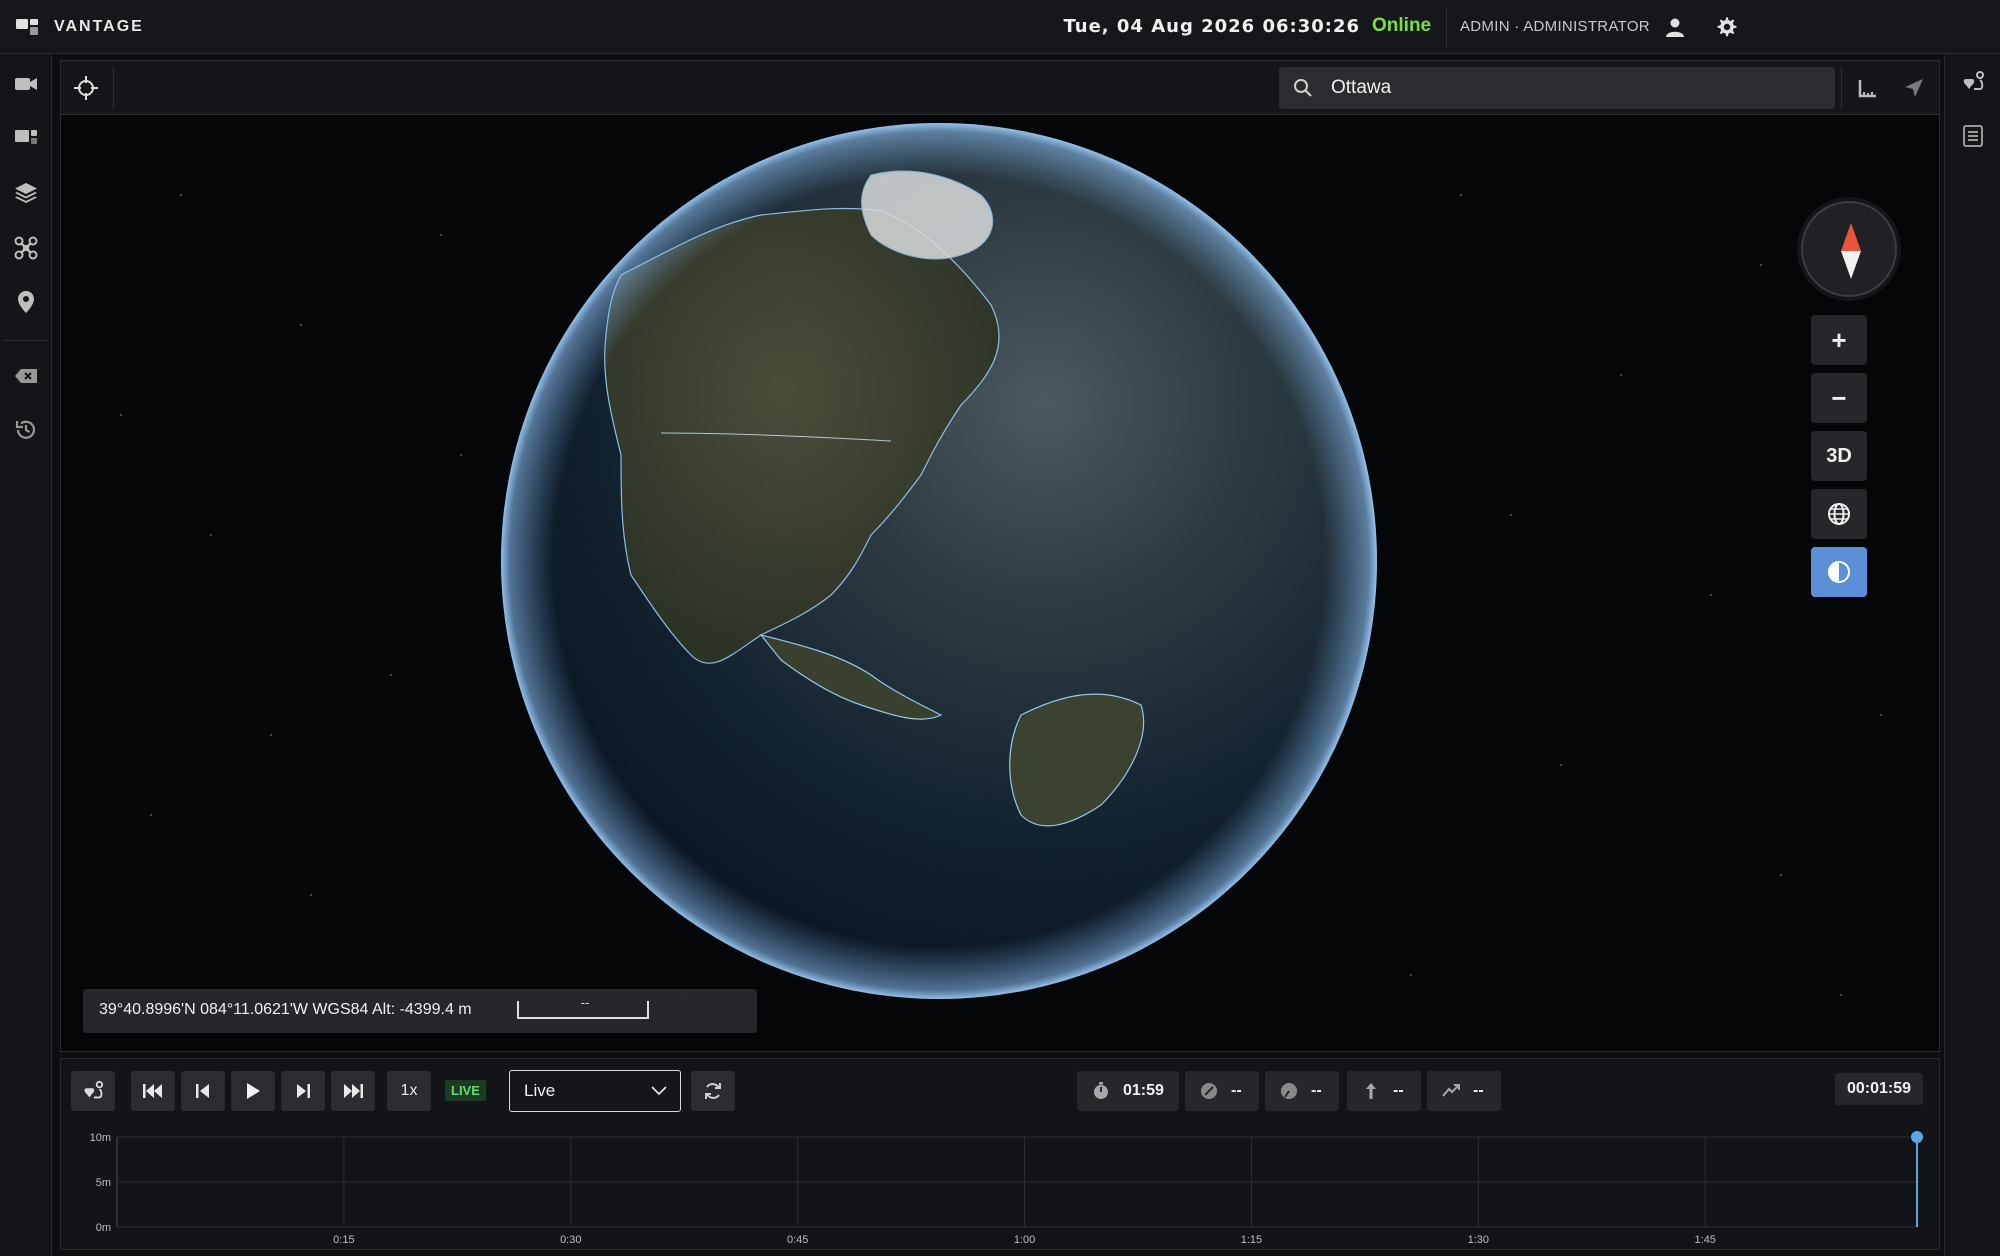 This screenshot has height=1256, width=2000. What do you see at coordinates (1251, 1240) in the screenshot?
I see `x-tick-label: 1:15` at bounding box center [1251, 1240].